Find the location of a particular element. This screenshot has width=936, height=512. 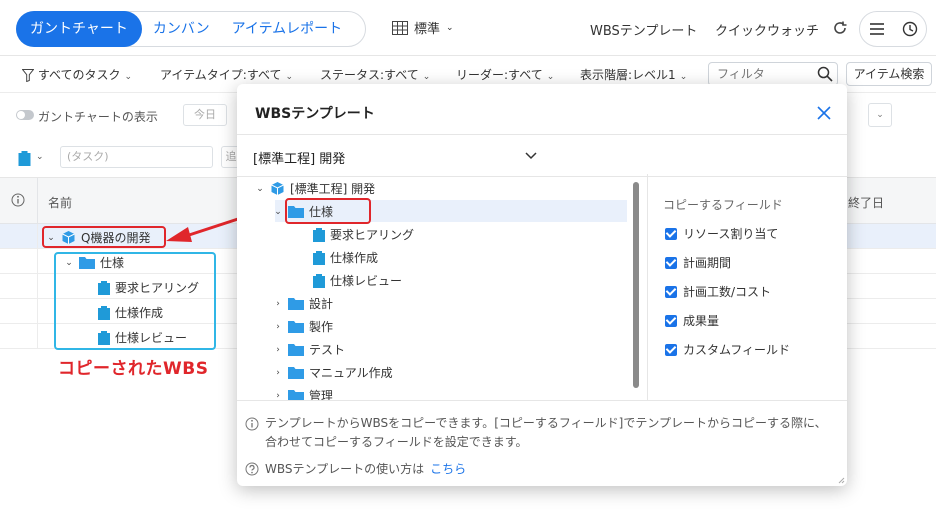

info-icon is located at coordinates (18, 200).